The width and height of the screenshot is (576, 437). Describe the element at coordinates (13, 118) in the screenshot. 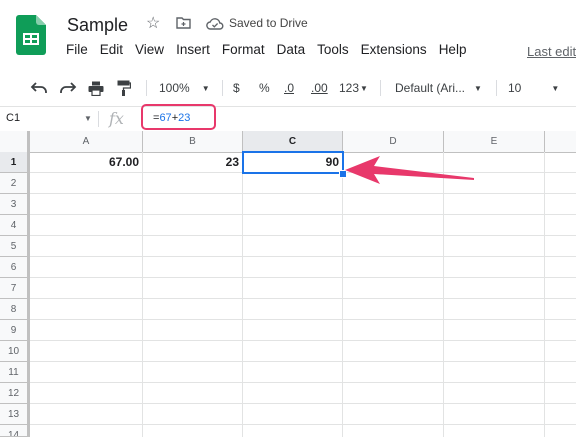

I see `name-box: C1` at that location.